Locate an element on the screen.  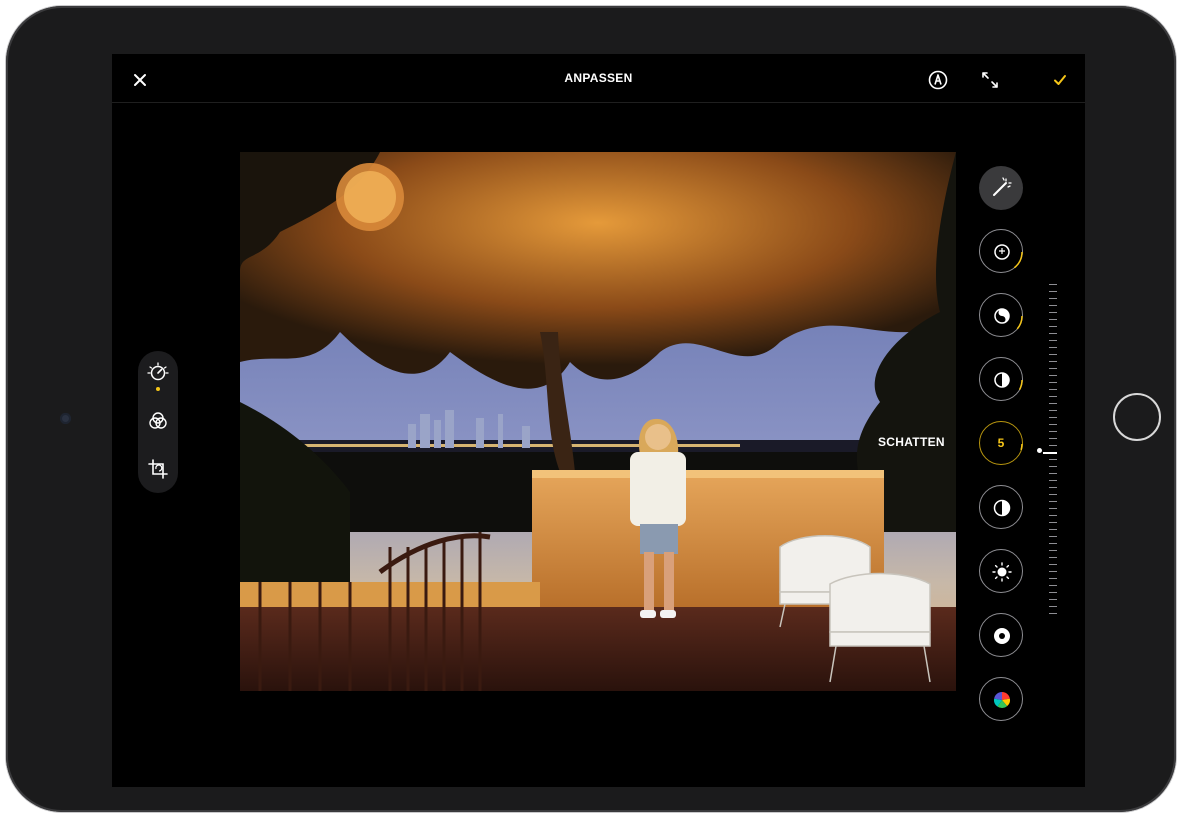
brilliance-icon is located at coordinates (1002, 316).